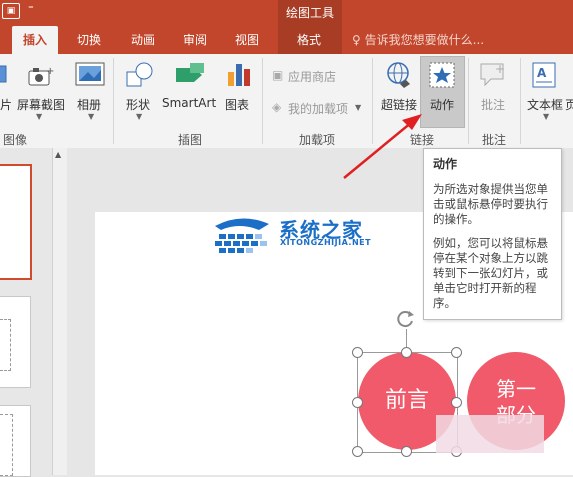 This screenshot has height=477, width=573. I want to click on addins-icon: ◈, so click(277, 107).